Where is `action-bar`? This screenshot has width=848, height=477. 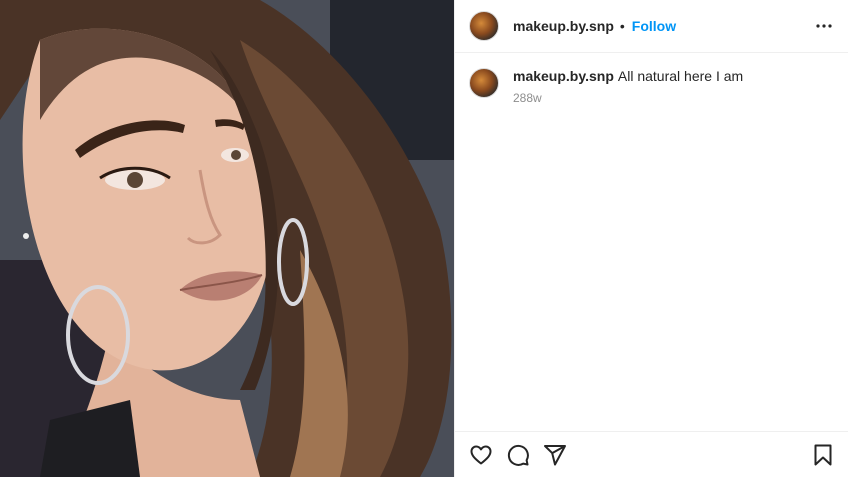
action-bar is located at coordinates (651, 454).